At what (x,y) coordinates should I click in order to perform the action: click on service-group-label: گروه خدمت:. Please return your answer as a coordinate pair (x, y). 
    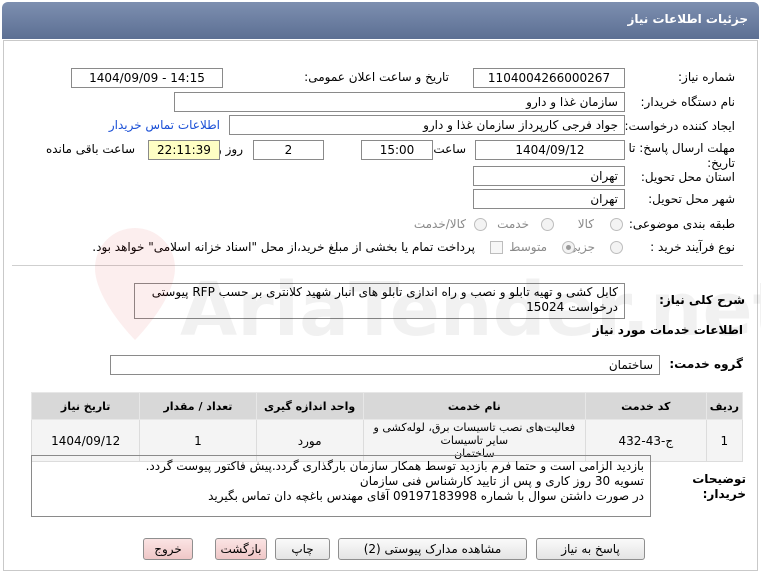
    Looking at the image, I should click on (706, 364).